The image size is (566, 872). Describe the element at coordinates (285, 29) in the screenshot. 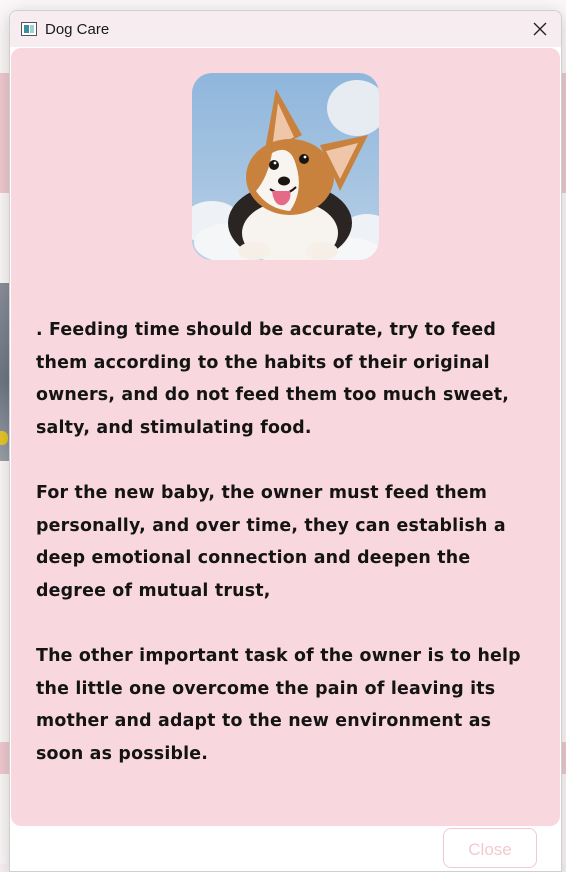

I see `title-bar: Dog Care` at that location.